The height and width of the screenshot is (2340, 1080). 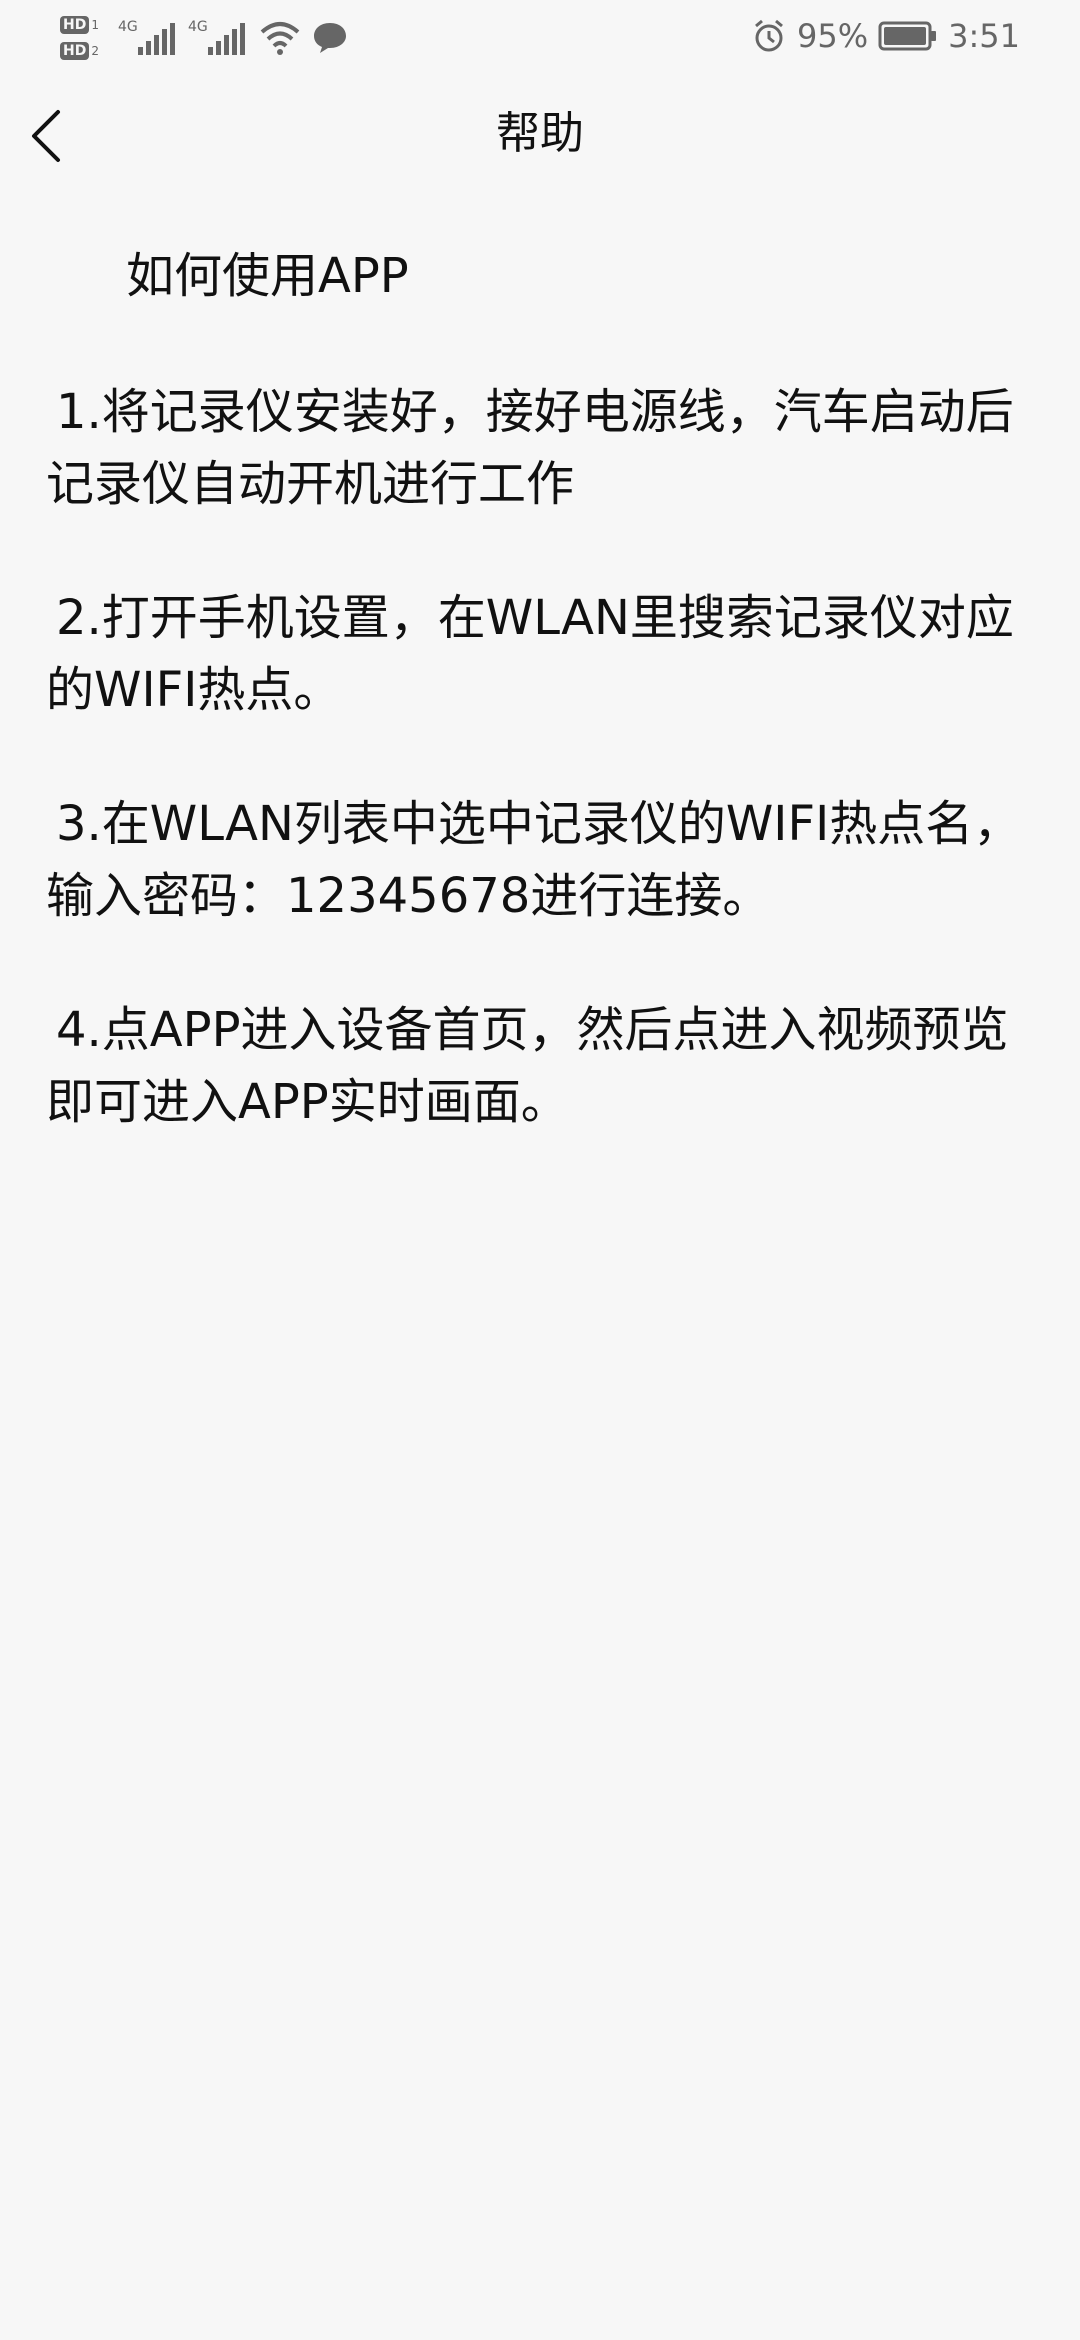 I want to click on clock: 3:51, so click(x=984, y=36).